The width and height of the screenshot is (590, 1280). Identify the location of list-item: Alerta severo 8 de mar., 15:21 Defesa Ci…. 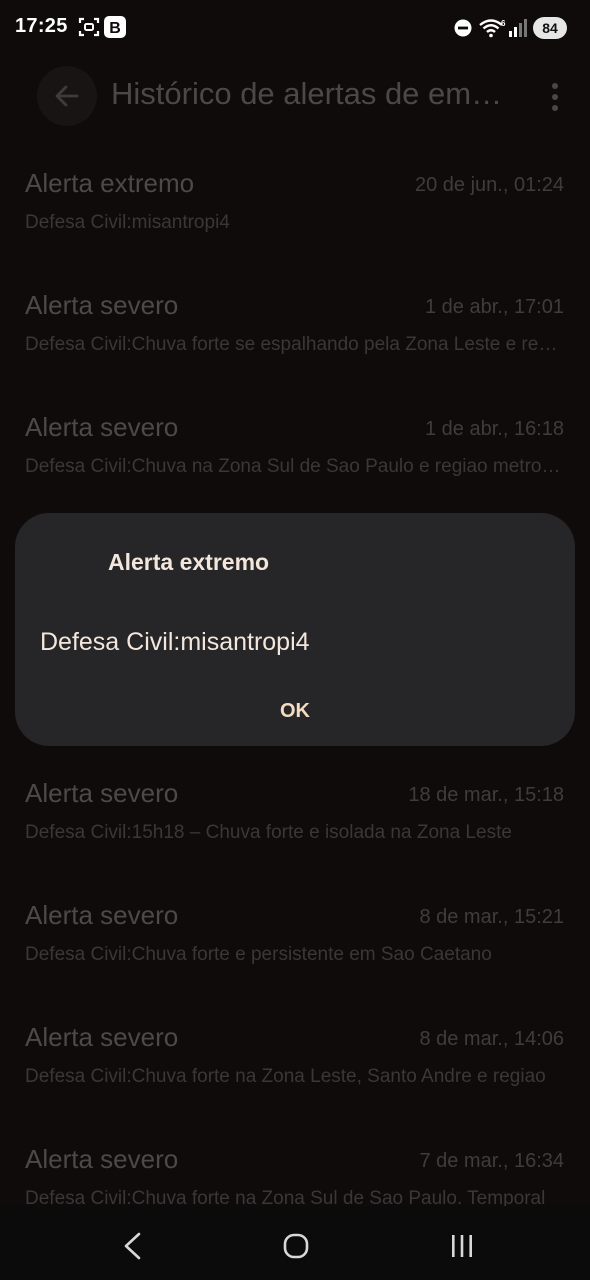
(295, 947).